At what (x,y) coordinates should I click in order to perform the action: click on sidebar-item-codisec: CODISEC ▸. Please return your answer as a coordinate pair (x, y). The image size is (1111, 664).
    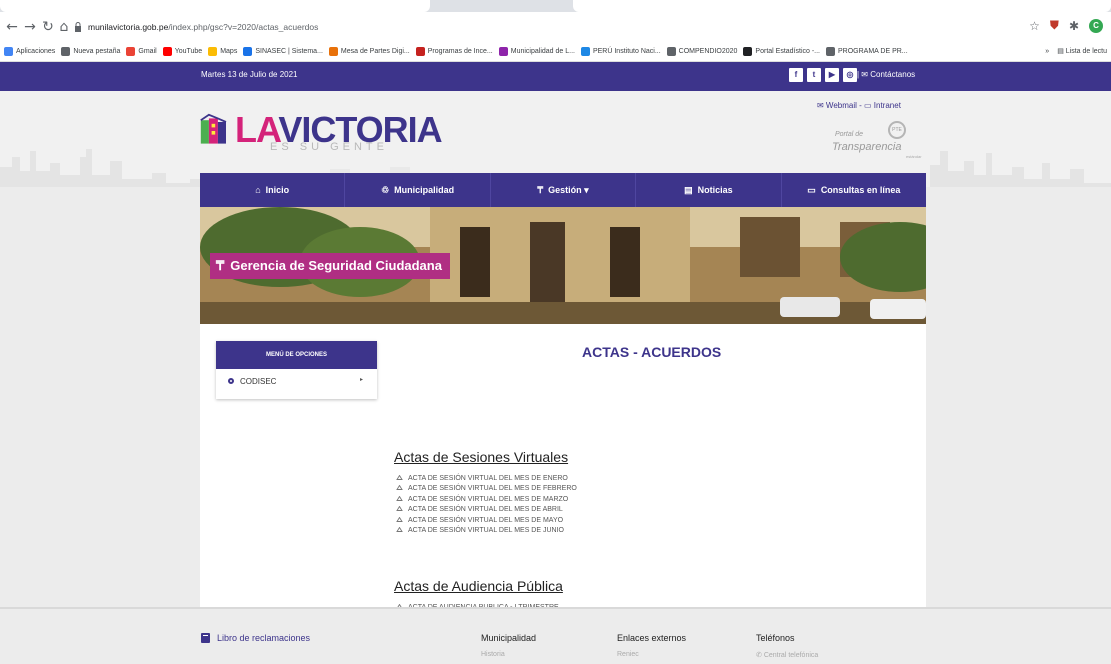
    Looking at the image, I should click on (296, 381).